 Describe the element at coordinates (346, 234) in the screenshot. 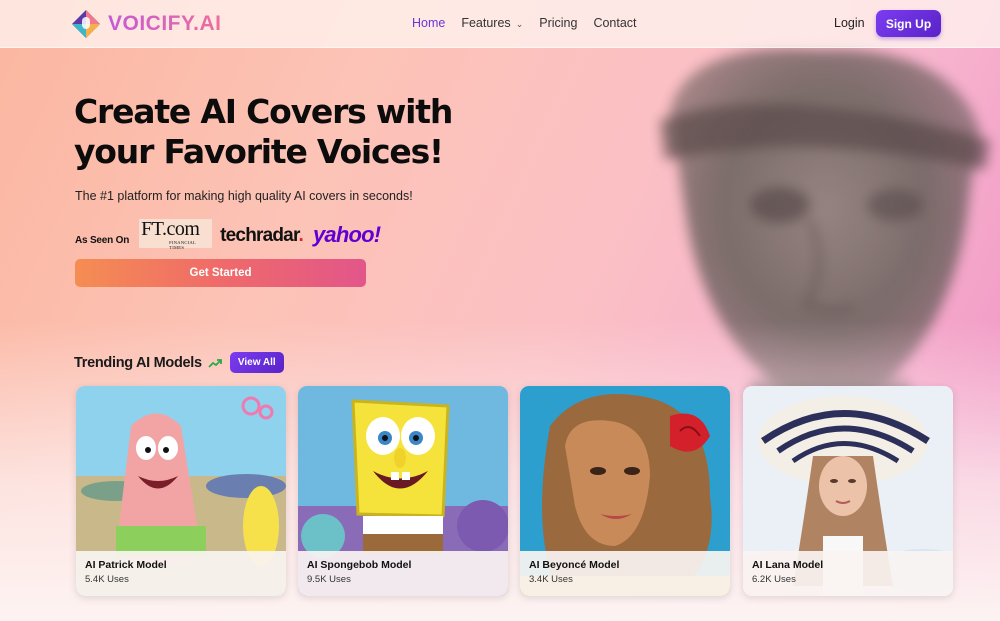

I see `yahoo-logo: yahoo!` at that location.